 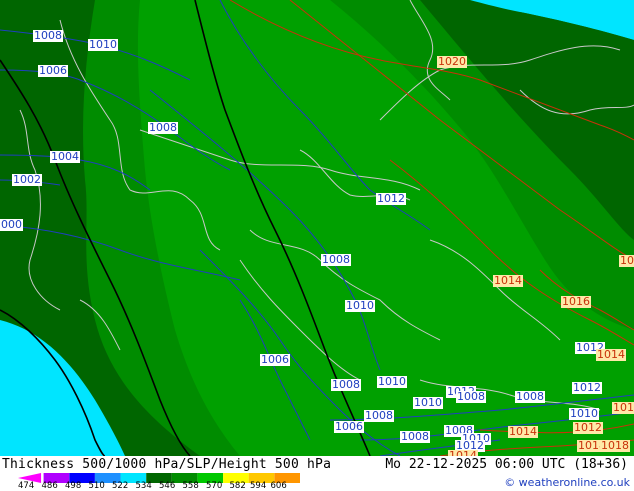 What do you see at coordinates (11, 224) in the screenshot?
I see `isobar-label: 000` at bounding box center [11, 224].